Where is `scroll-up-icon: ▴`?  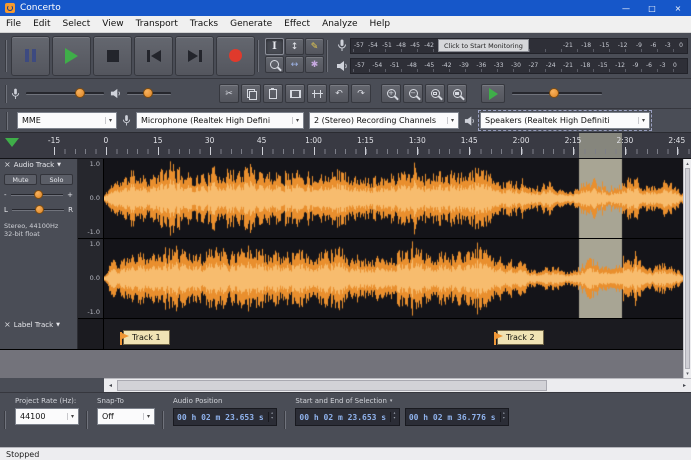 scroll-up-icon: ▴ is located at coordinates (687, 163).